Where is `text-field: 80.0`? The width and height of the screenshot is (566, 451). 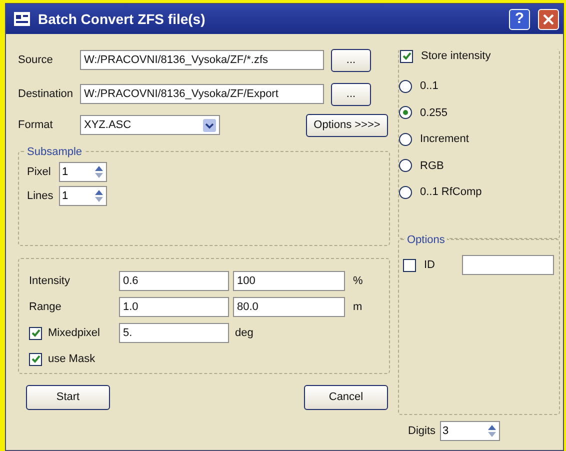
text-field: 80.0 is located at coordinates (289, 307).